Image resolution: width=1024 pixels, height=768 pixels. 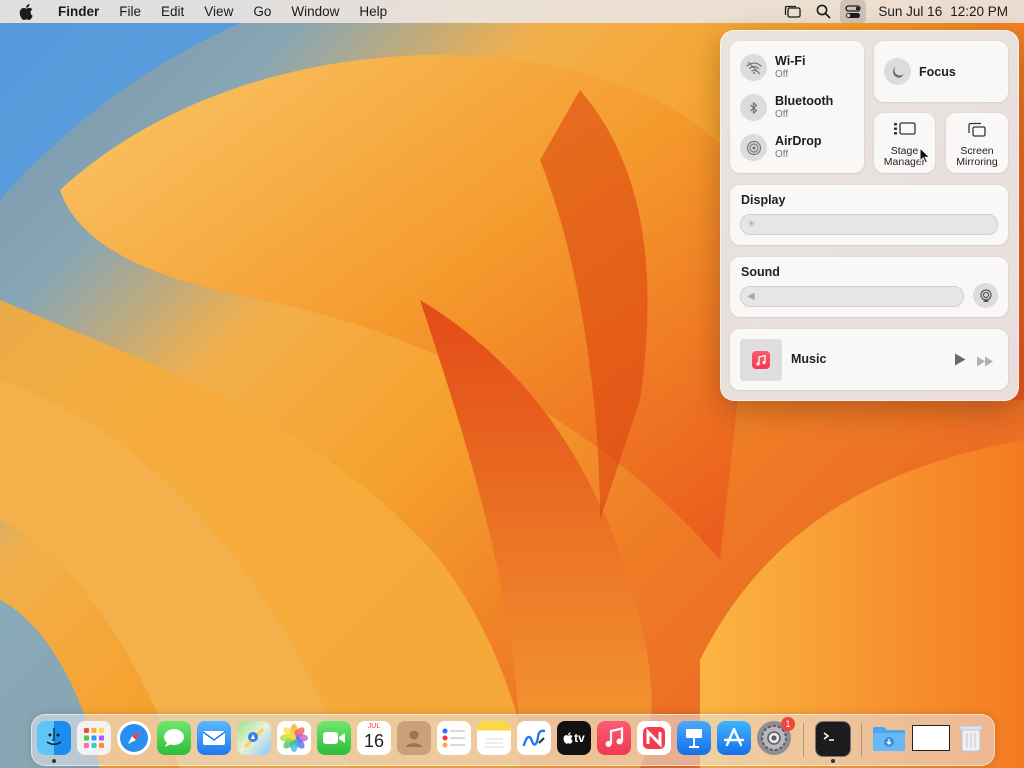 What do you see at coordinates (977, 162) in the screenshot?
I see `screen-mirroring-label-line2: Mirroring` at bounding box center [977, 162].